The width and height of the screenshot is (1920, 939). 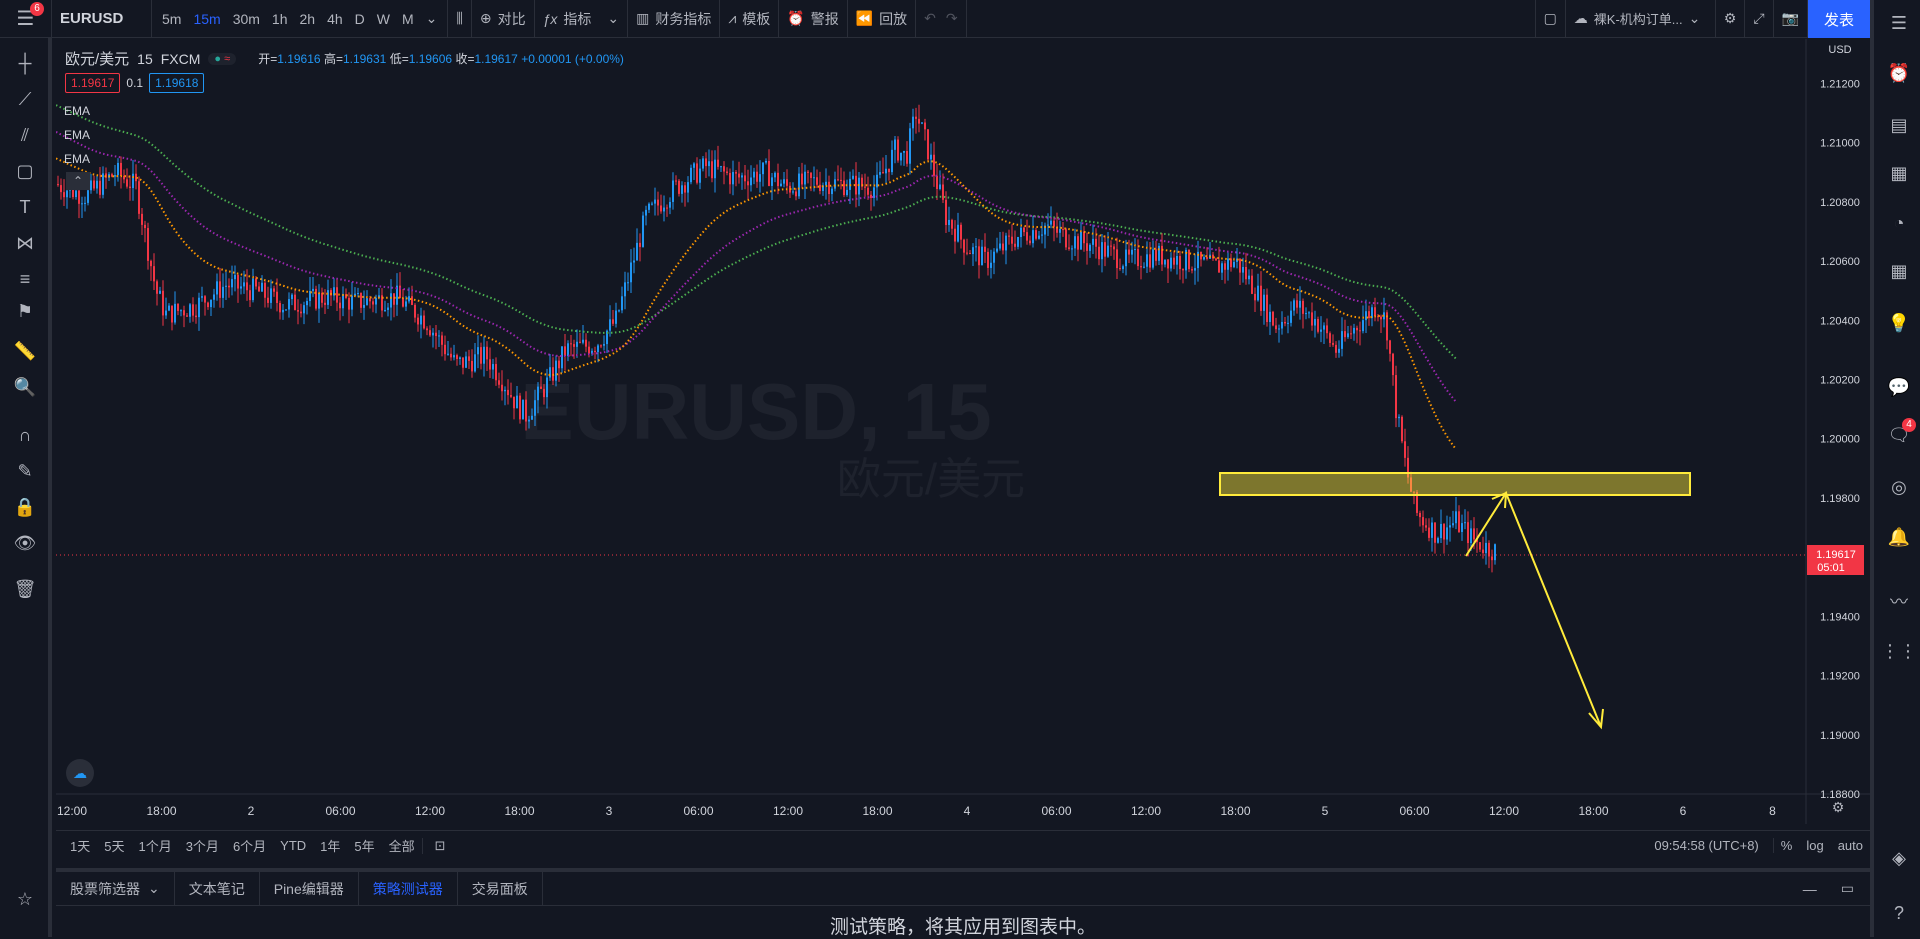 What do you see at coordinates (1787, 845) in the screenshot?
I see `percent-toggle: %` at bounding box center [1787, 845].